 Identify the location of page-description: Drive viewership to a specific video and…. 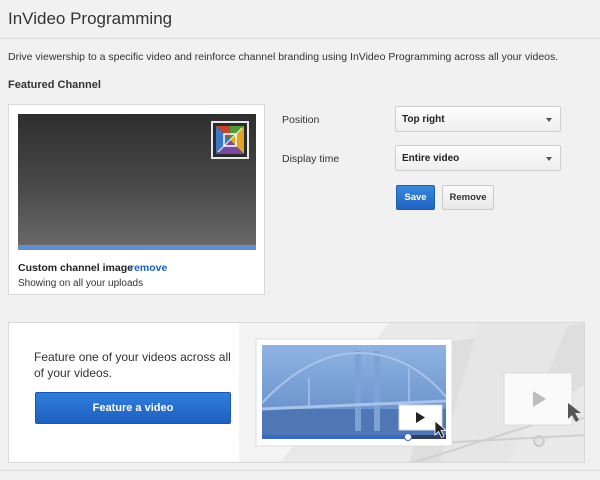
(283, 57).